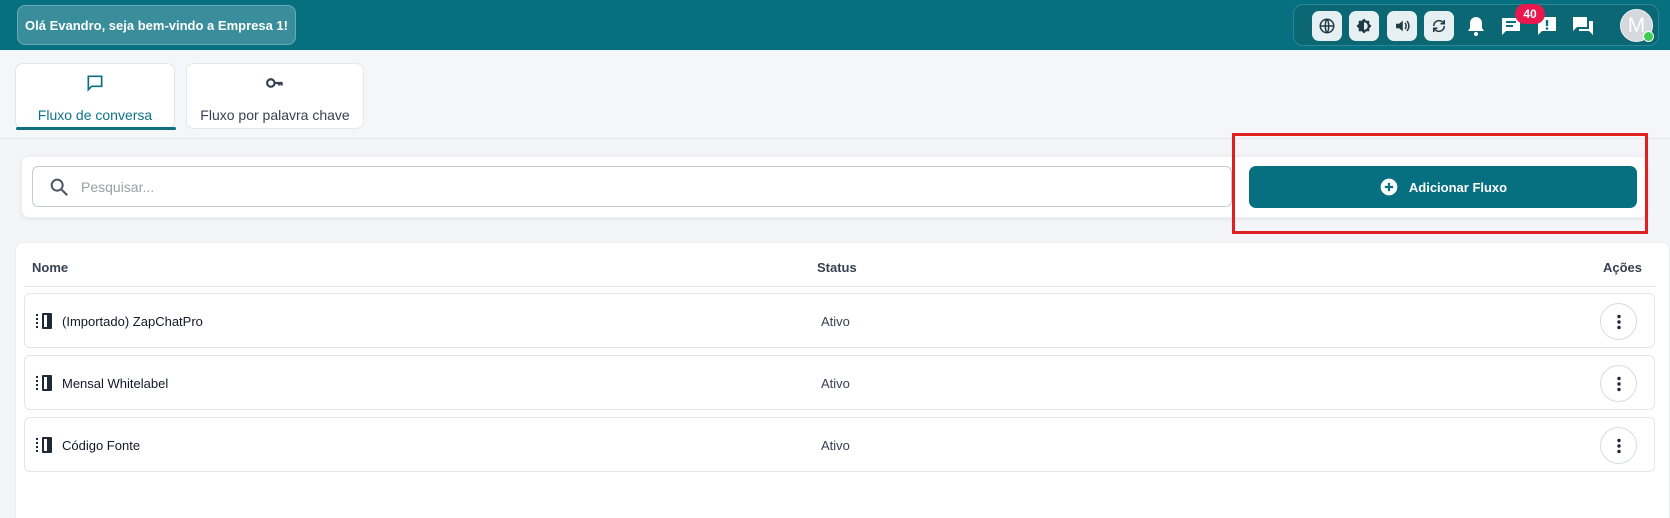  I want to click on tab-fluxo-de-conversa: Fluxo de conversa, so click(95, 96).